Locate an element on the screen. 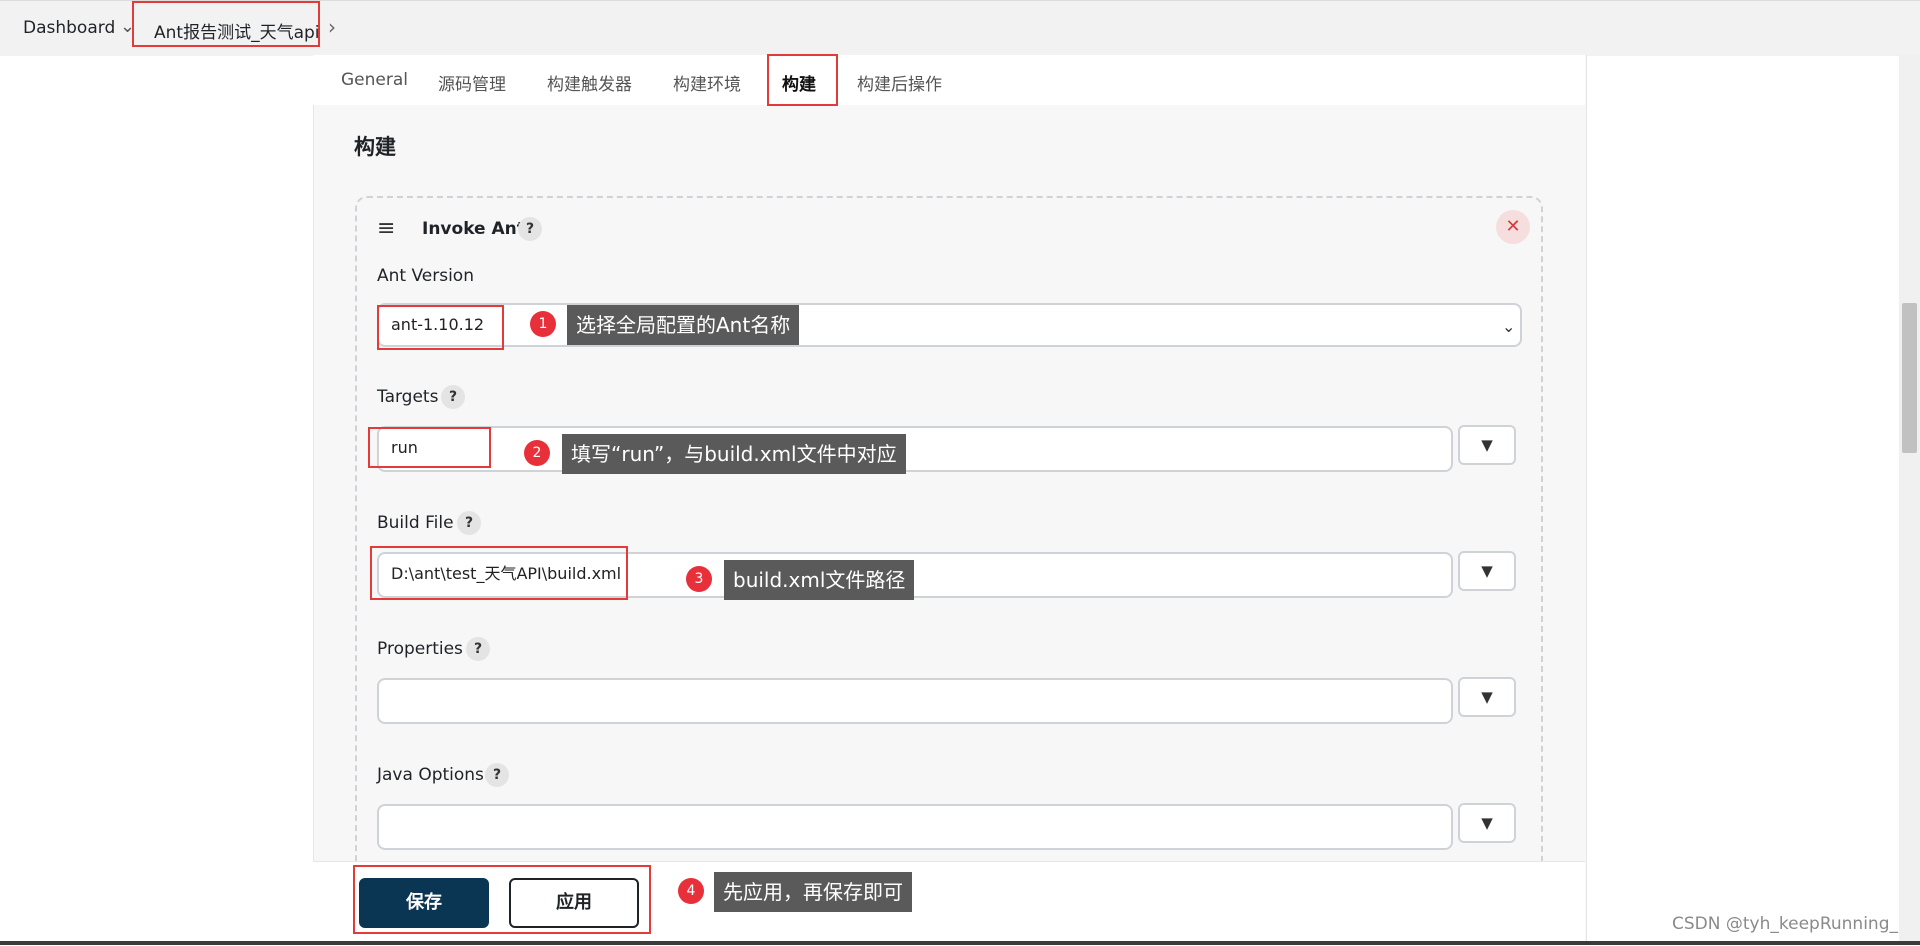 The width and height of the screenshot is (1920, 946). annotation-tip: 先应用，再保存即可 is located at coordinates (813, 892).